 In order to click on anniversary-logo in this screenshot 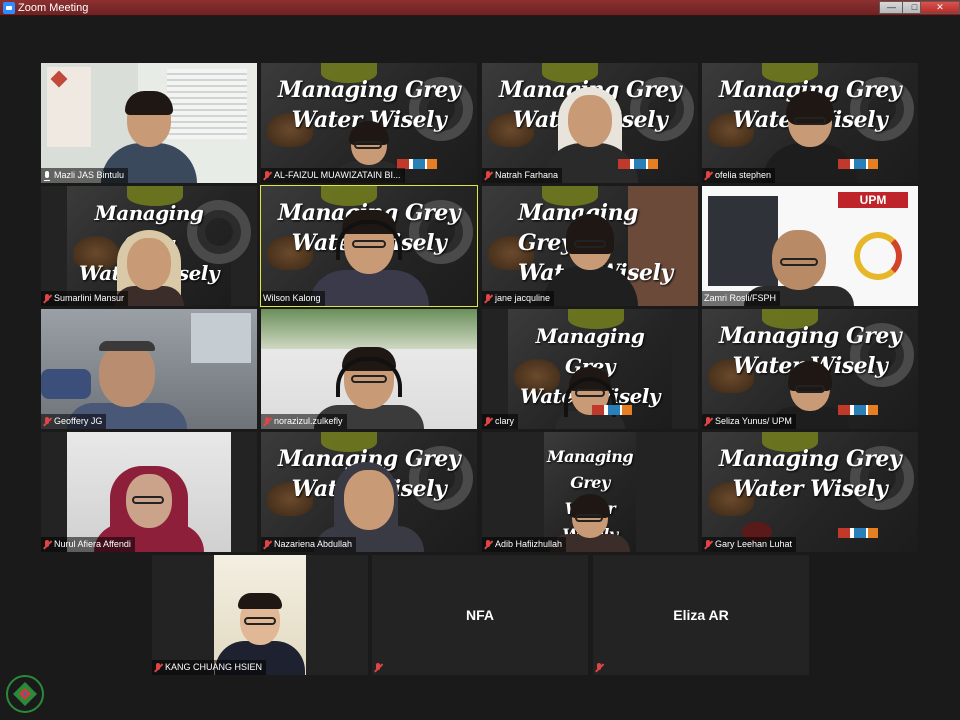, I will do `click(878, 256)`.